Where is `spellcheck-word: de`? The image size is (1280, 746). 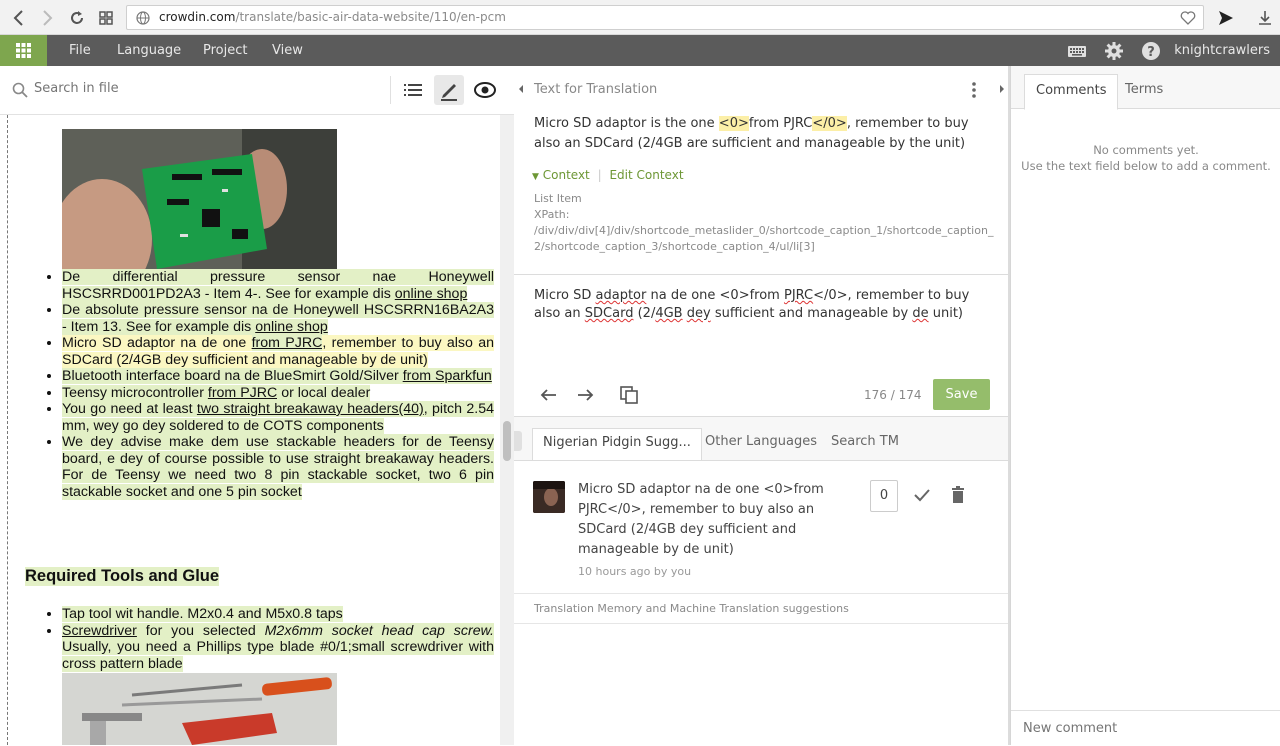
spellcheck-word: de is located at coordinates (920, 313).